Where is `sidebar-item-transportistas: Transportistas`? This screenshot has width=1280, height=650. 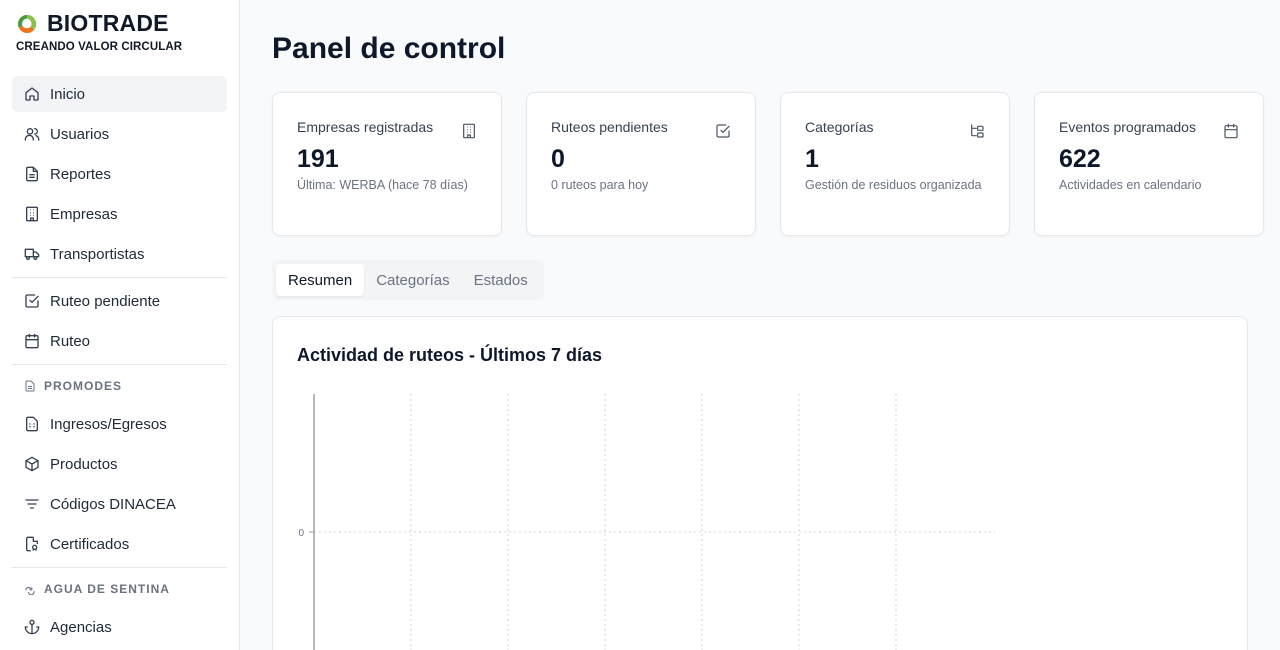
sidebar-item-transportistas: Transportistas is located at coordinates (119, 254).